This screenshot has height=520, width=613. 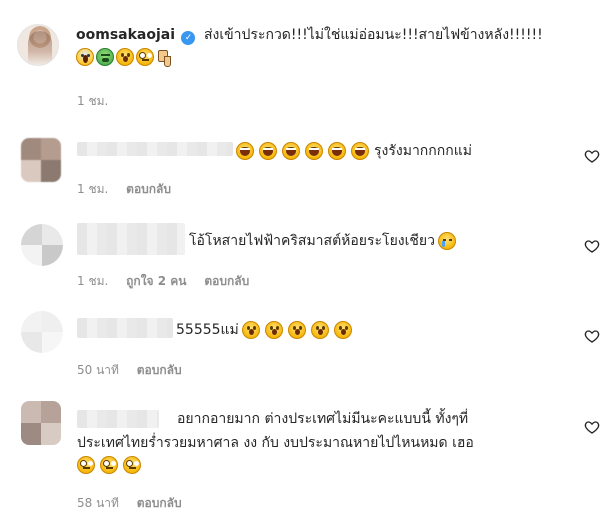 I want to click on comment-like-count: ถูกใจ 2 คน, so click(x=156, y=281).